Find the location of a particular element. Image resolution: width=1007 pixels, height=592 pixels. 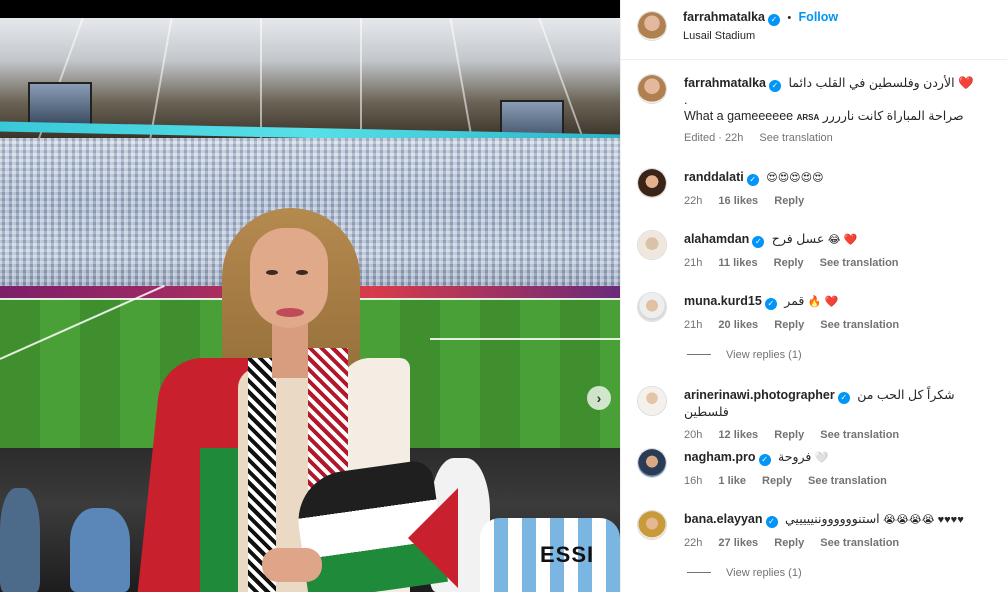

heart-emoji: ❤️ is located at coordinates (966, 83).